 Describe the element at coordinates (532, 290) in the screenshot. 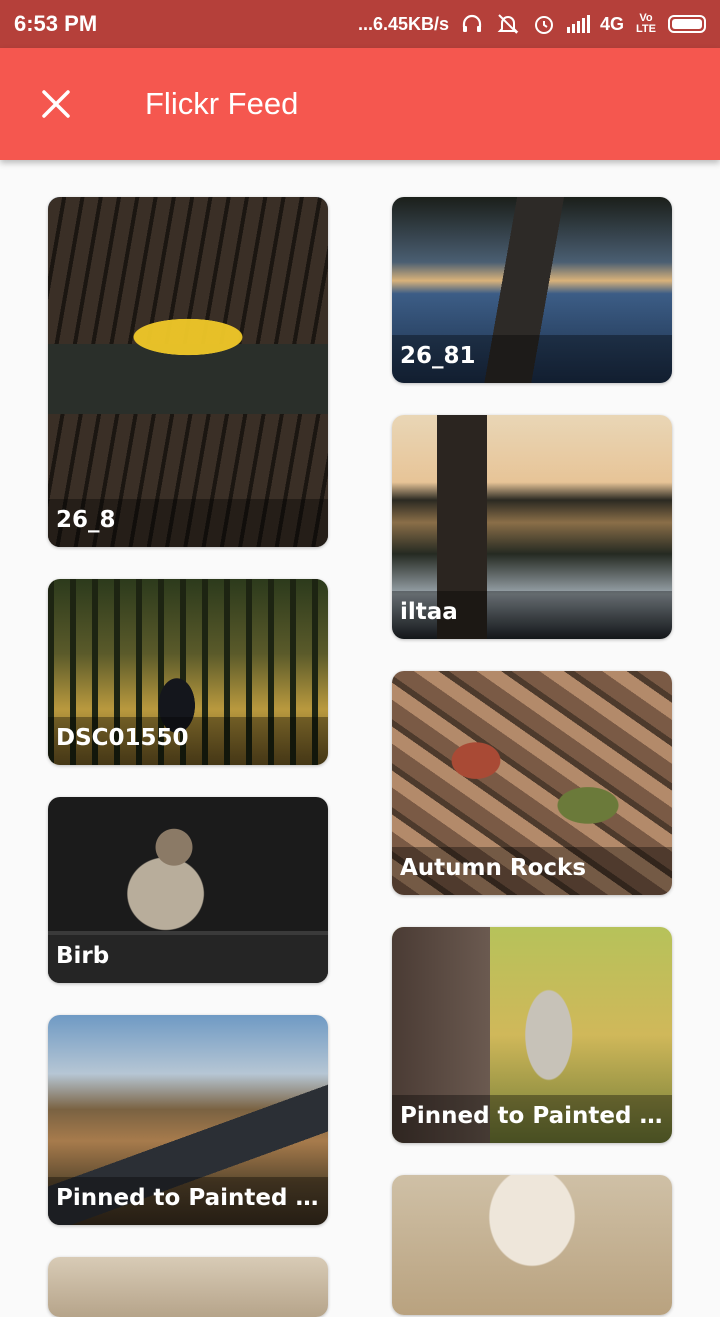

I see `photo-card: 26_81` at that location.